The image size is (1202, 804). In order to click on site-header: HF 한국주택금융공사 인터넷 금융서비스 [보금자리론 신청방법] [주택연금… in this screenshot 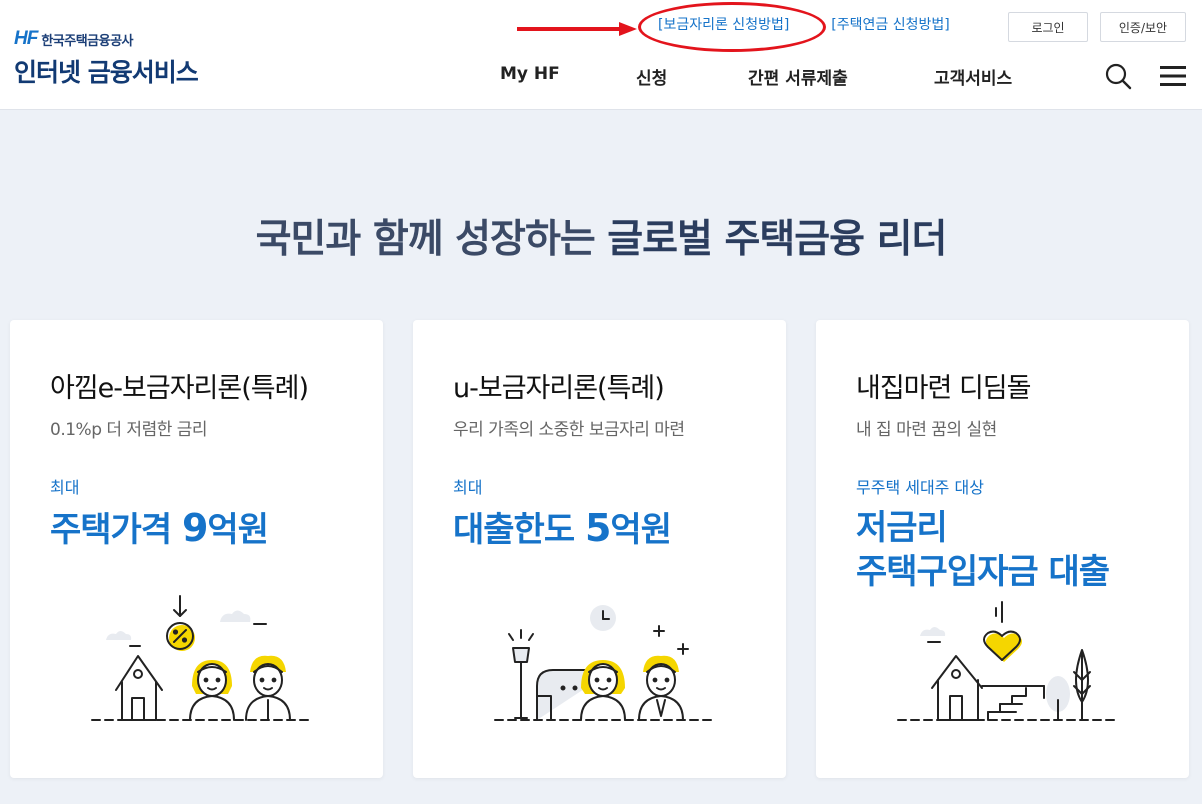, I will do `click(601, 55)`.